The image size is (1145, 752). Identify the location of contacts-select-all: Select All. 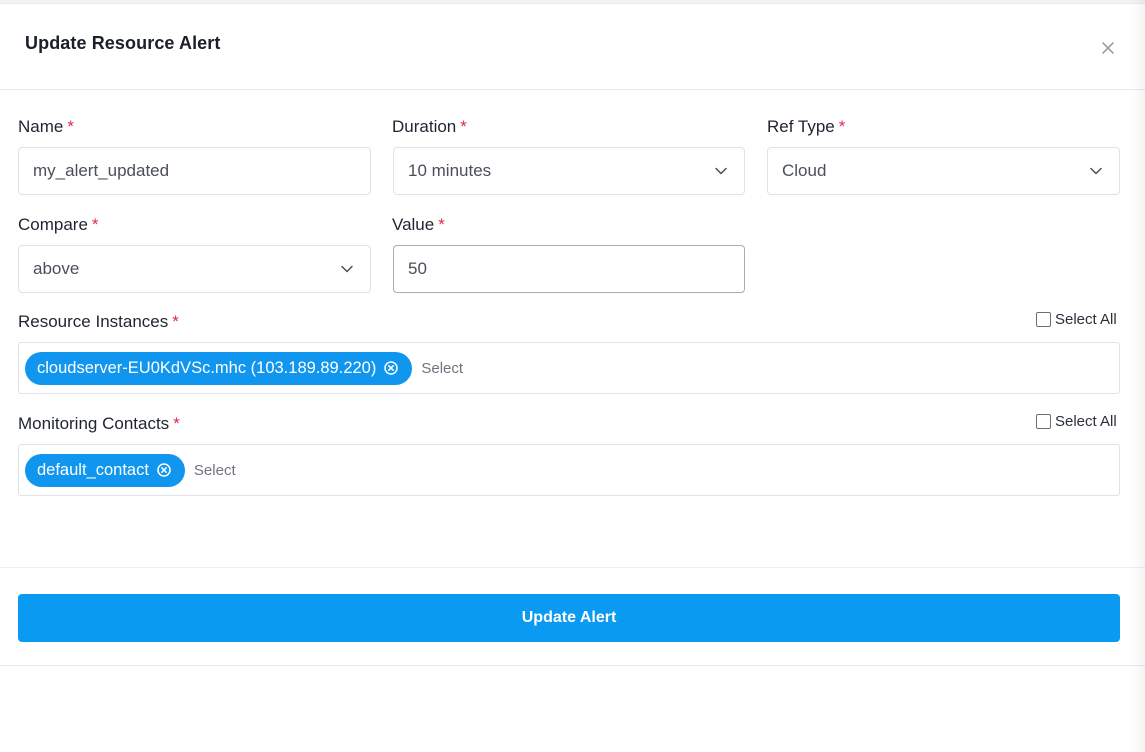
(1076, 421).